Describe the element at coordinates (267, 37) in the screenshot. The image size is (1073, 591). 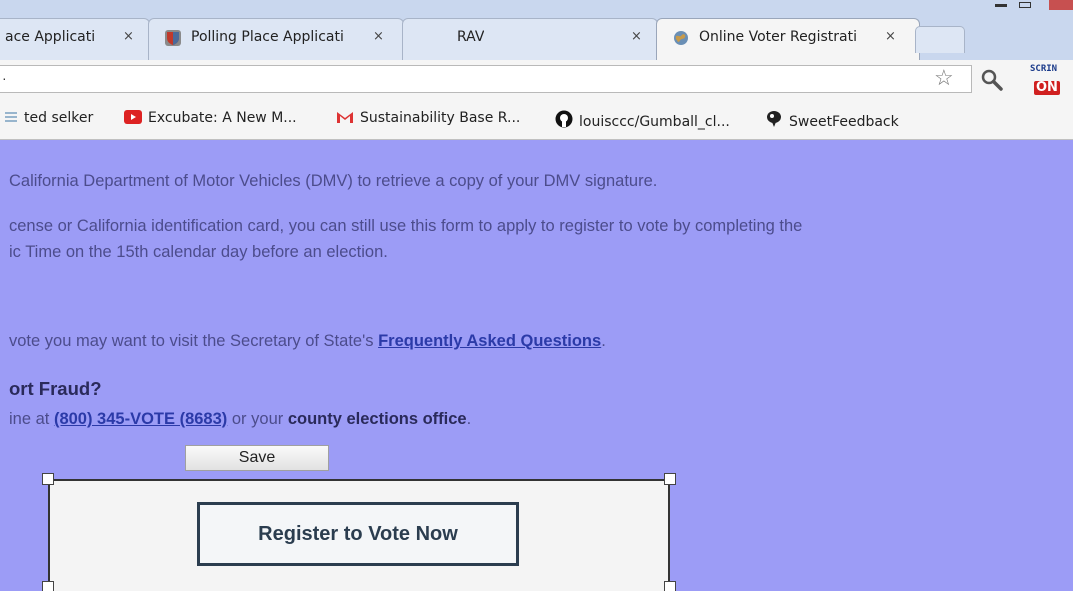
I see `tab-title: Polling Place Applicati` at that location.